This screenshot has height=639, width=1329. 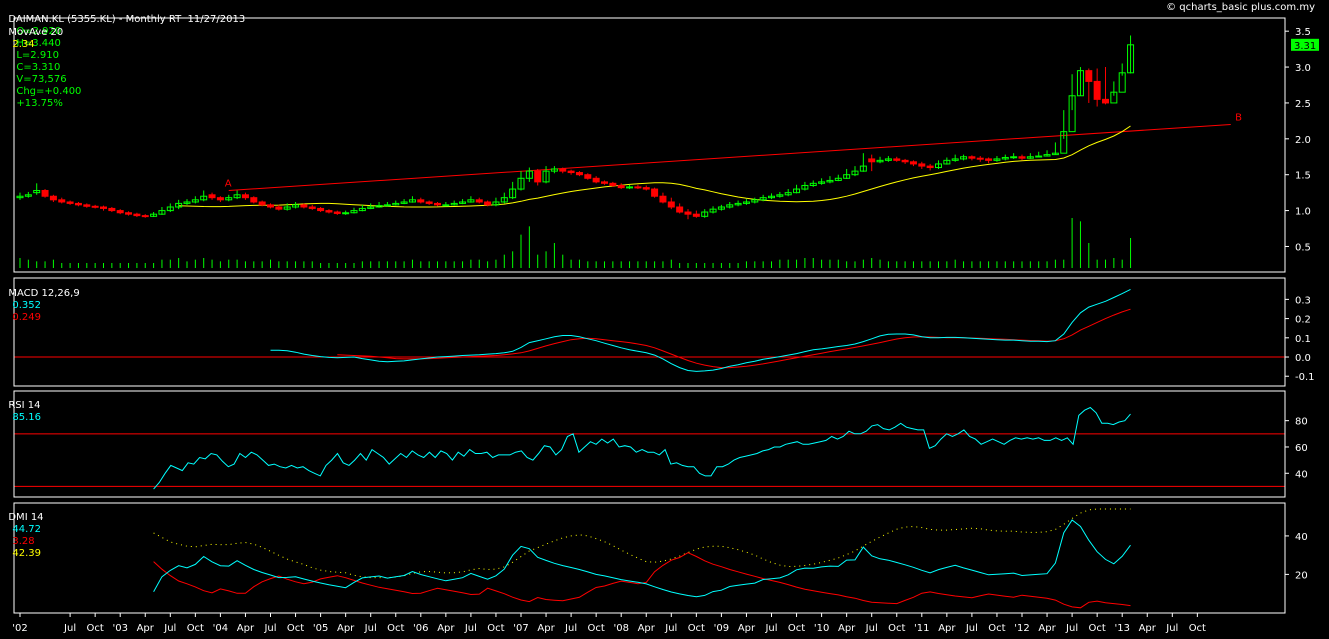 What do you see at coordinates (37, 55) in the screenshot?
I see `low-value: L=2.910` at bounding box center [37, 55].